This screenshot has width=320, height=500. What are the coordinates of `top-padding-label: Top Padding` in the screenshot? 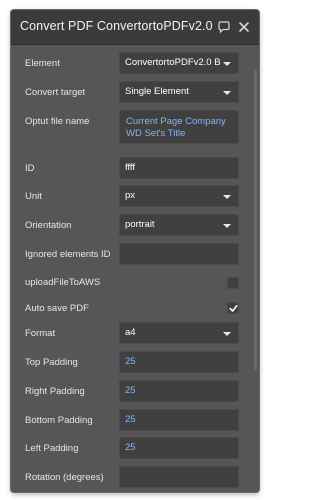 It's located at (51, 362).